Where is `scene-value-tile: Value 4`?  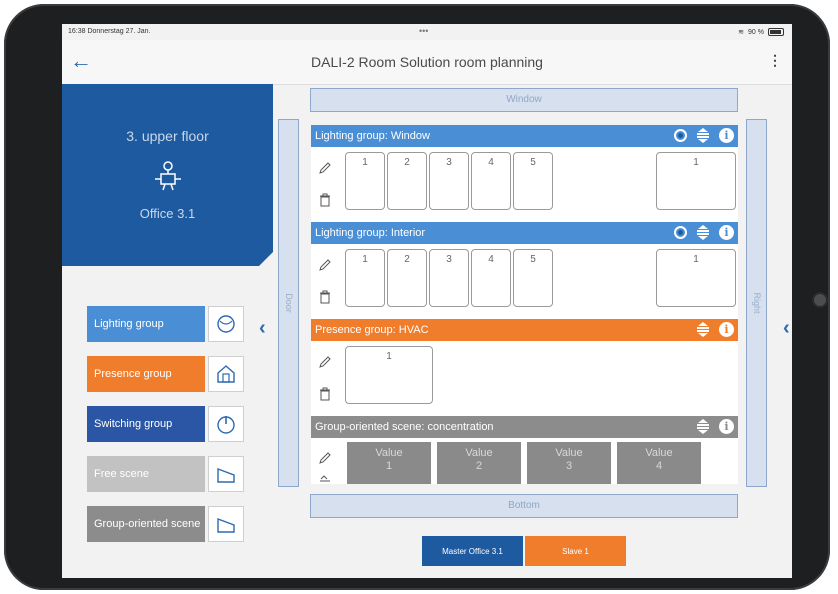
scene-value-tile: Value 4 is located at coordinates (659, 463).